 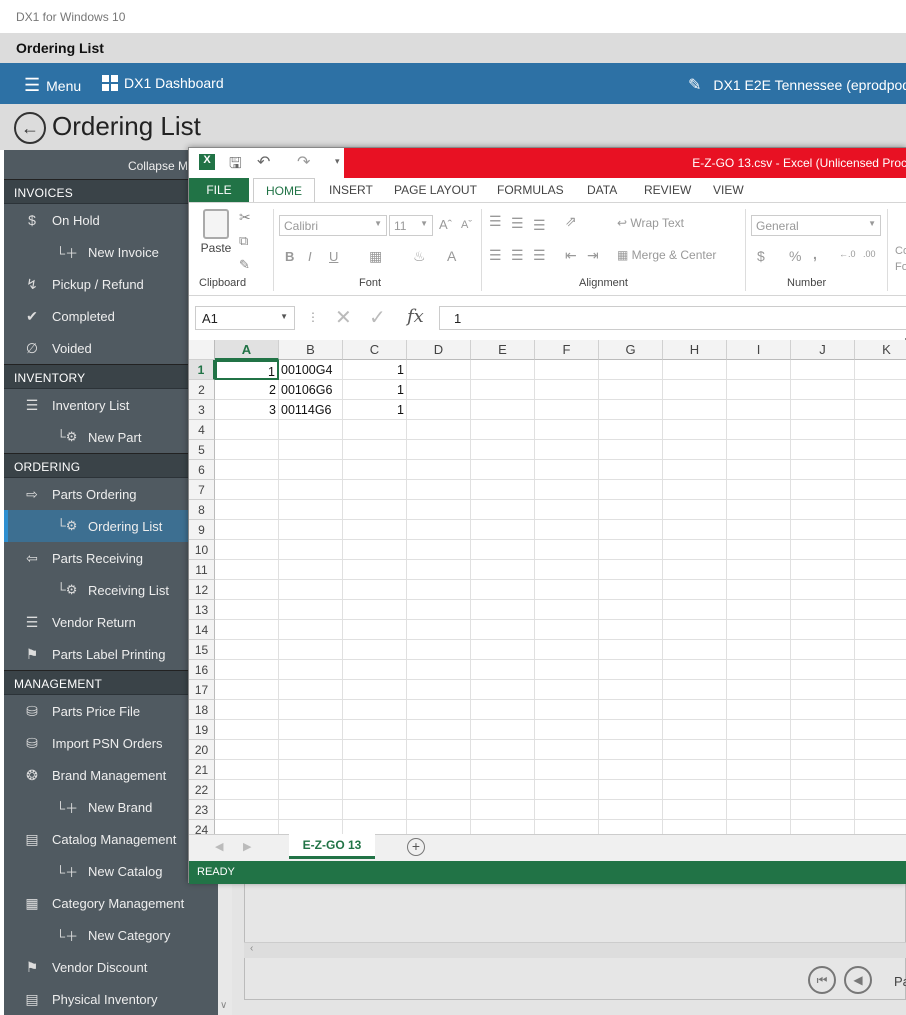 I want to click on row-header: 5, so click(x=202, y=450).